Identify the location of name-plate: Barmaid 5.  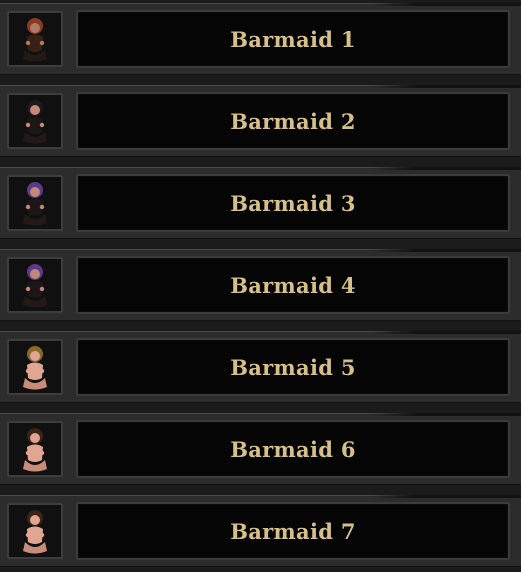
(293, 367).